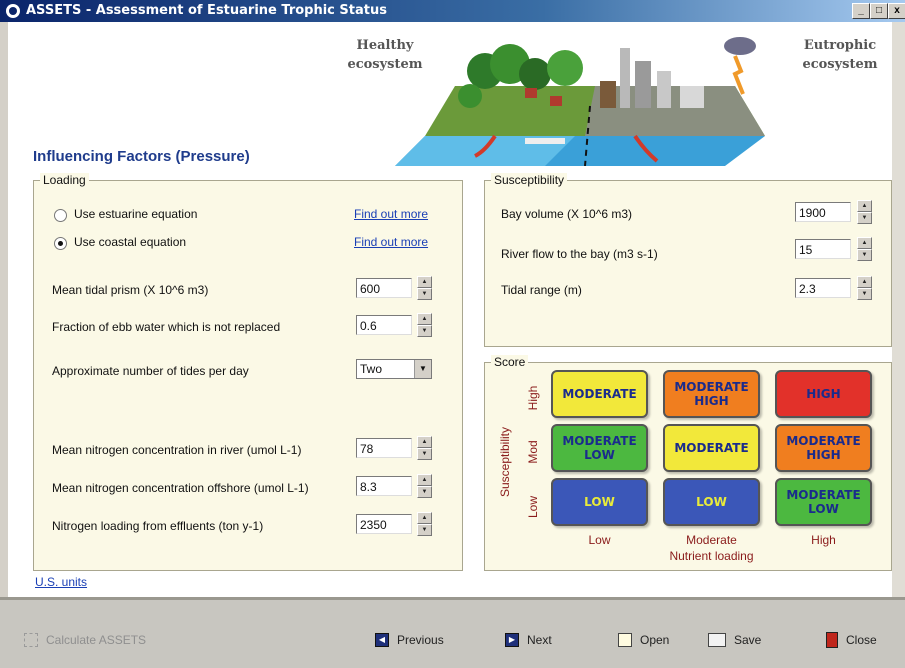  Describe the element at coordinates (512, 640) in the screenshot. I see `next-icon: ▶` at that location.